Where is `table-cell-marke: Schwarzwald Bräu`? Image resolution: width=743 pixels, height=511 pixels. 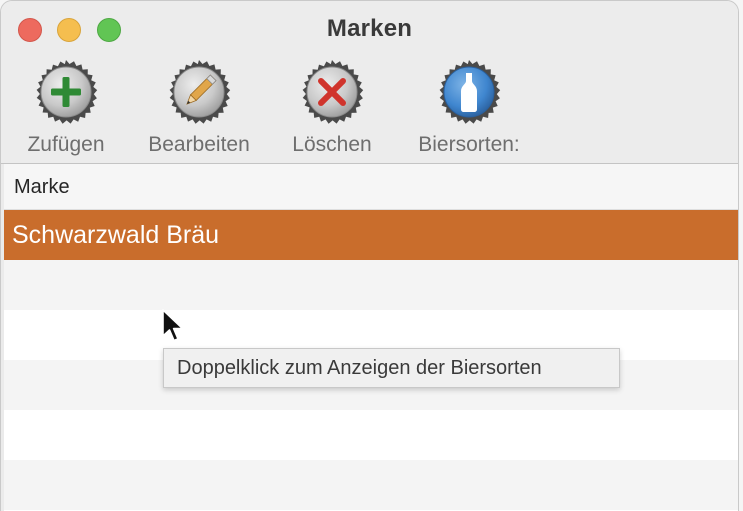
table-cell-marke: Schwarzwald Bräu is located at coordinates (116, 235).